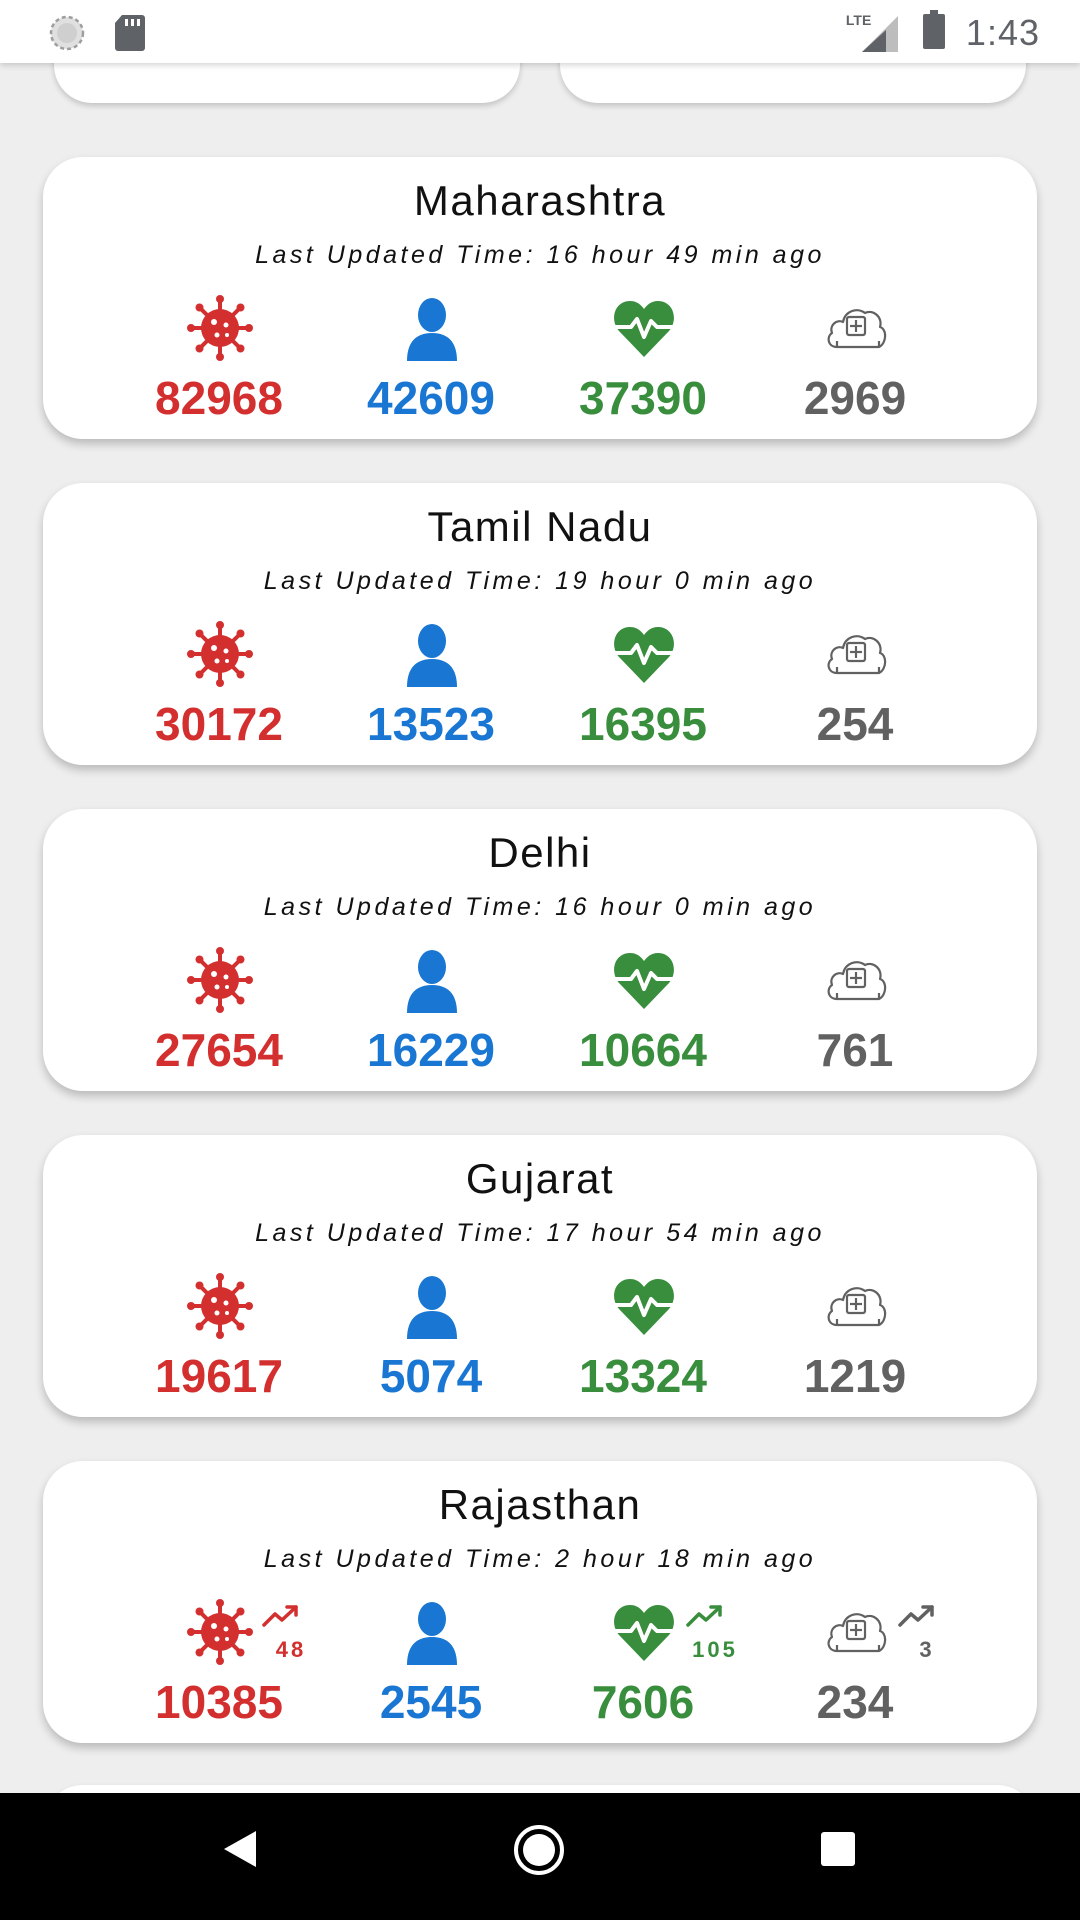  Describe the element at coordinates (540, 1789) in the screenshot. I see `partial-card-bottom` at that location.